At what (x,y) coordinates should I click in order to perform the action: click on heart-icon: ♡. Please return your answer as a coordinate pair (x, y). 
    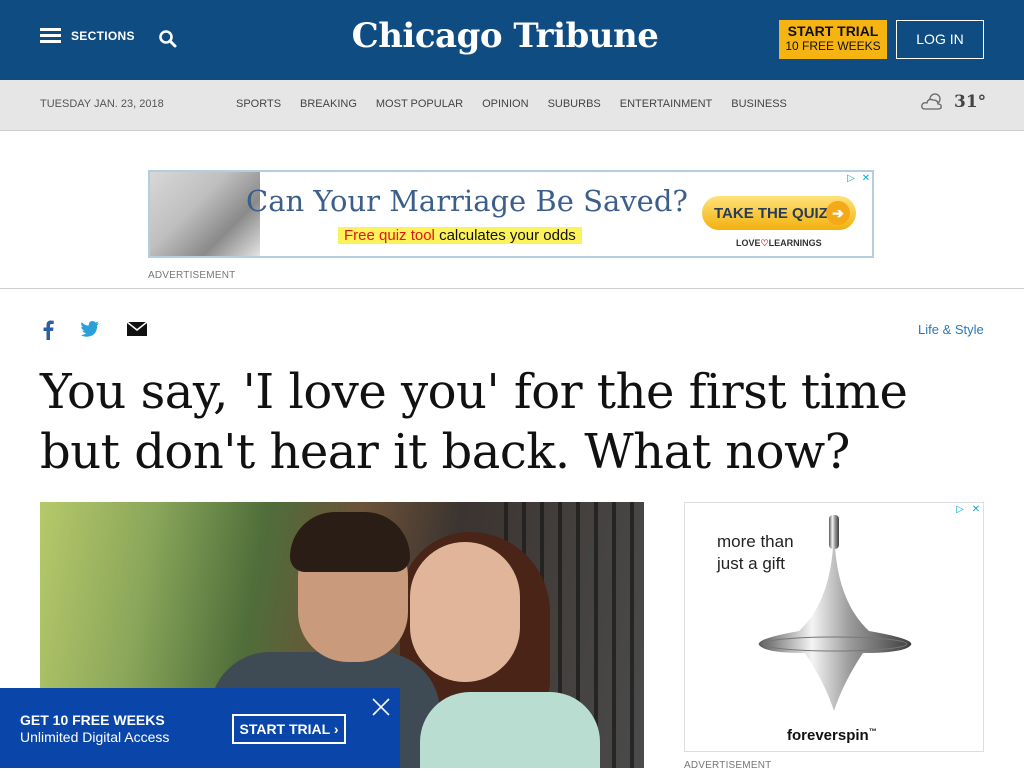
    Looking at the image, I should click on (764, 243).